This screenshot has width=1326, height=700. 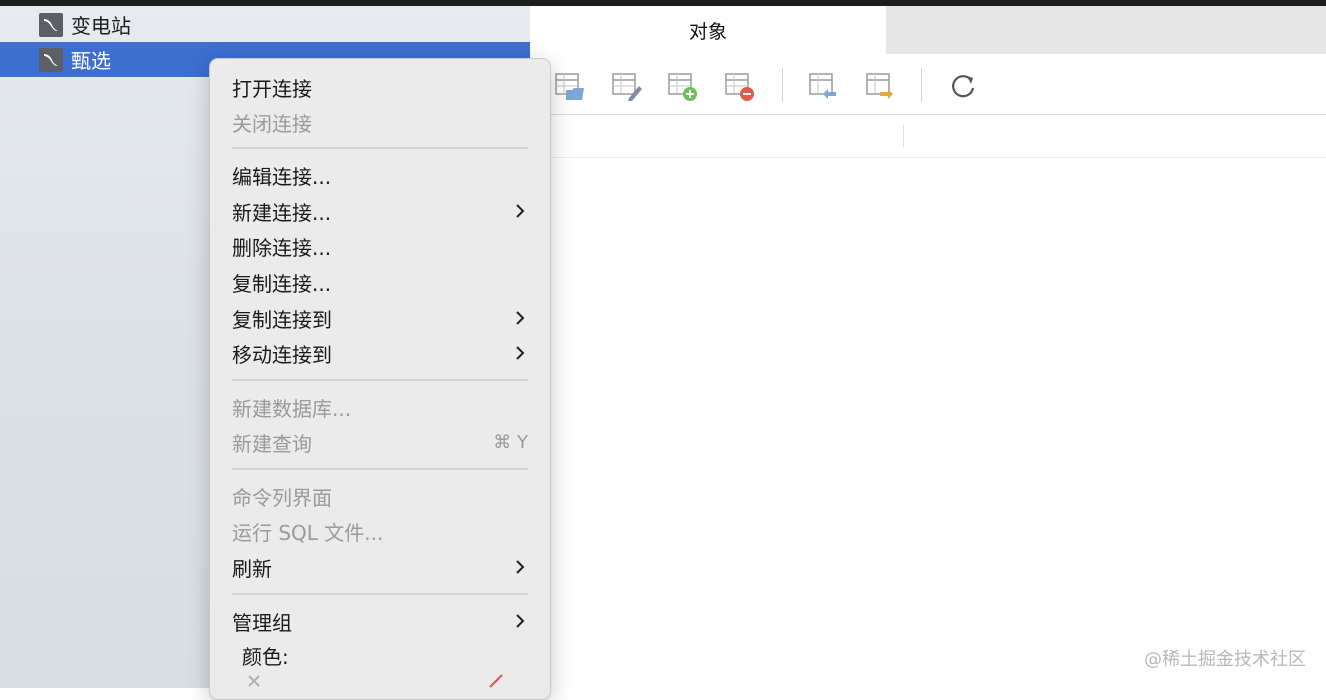 I want to click on shortcut-label: ⌘ Y, so click(x=510, y=442).